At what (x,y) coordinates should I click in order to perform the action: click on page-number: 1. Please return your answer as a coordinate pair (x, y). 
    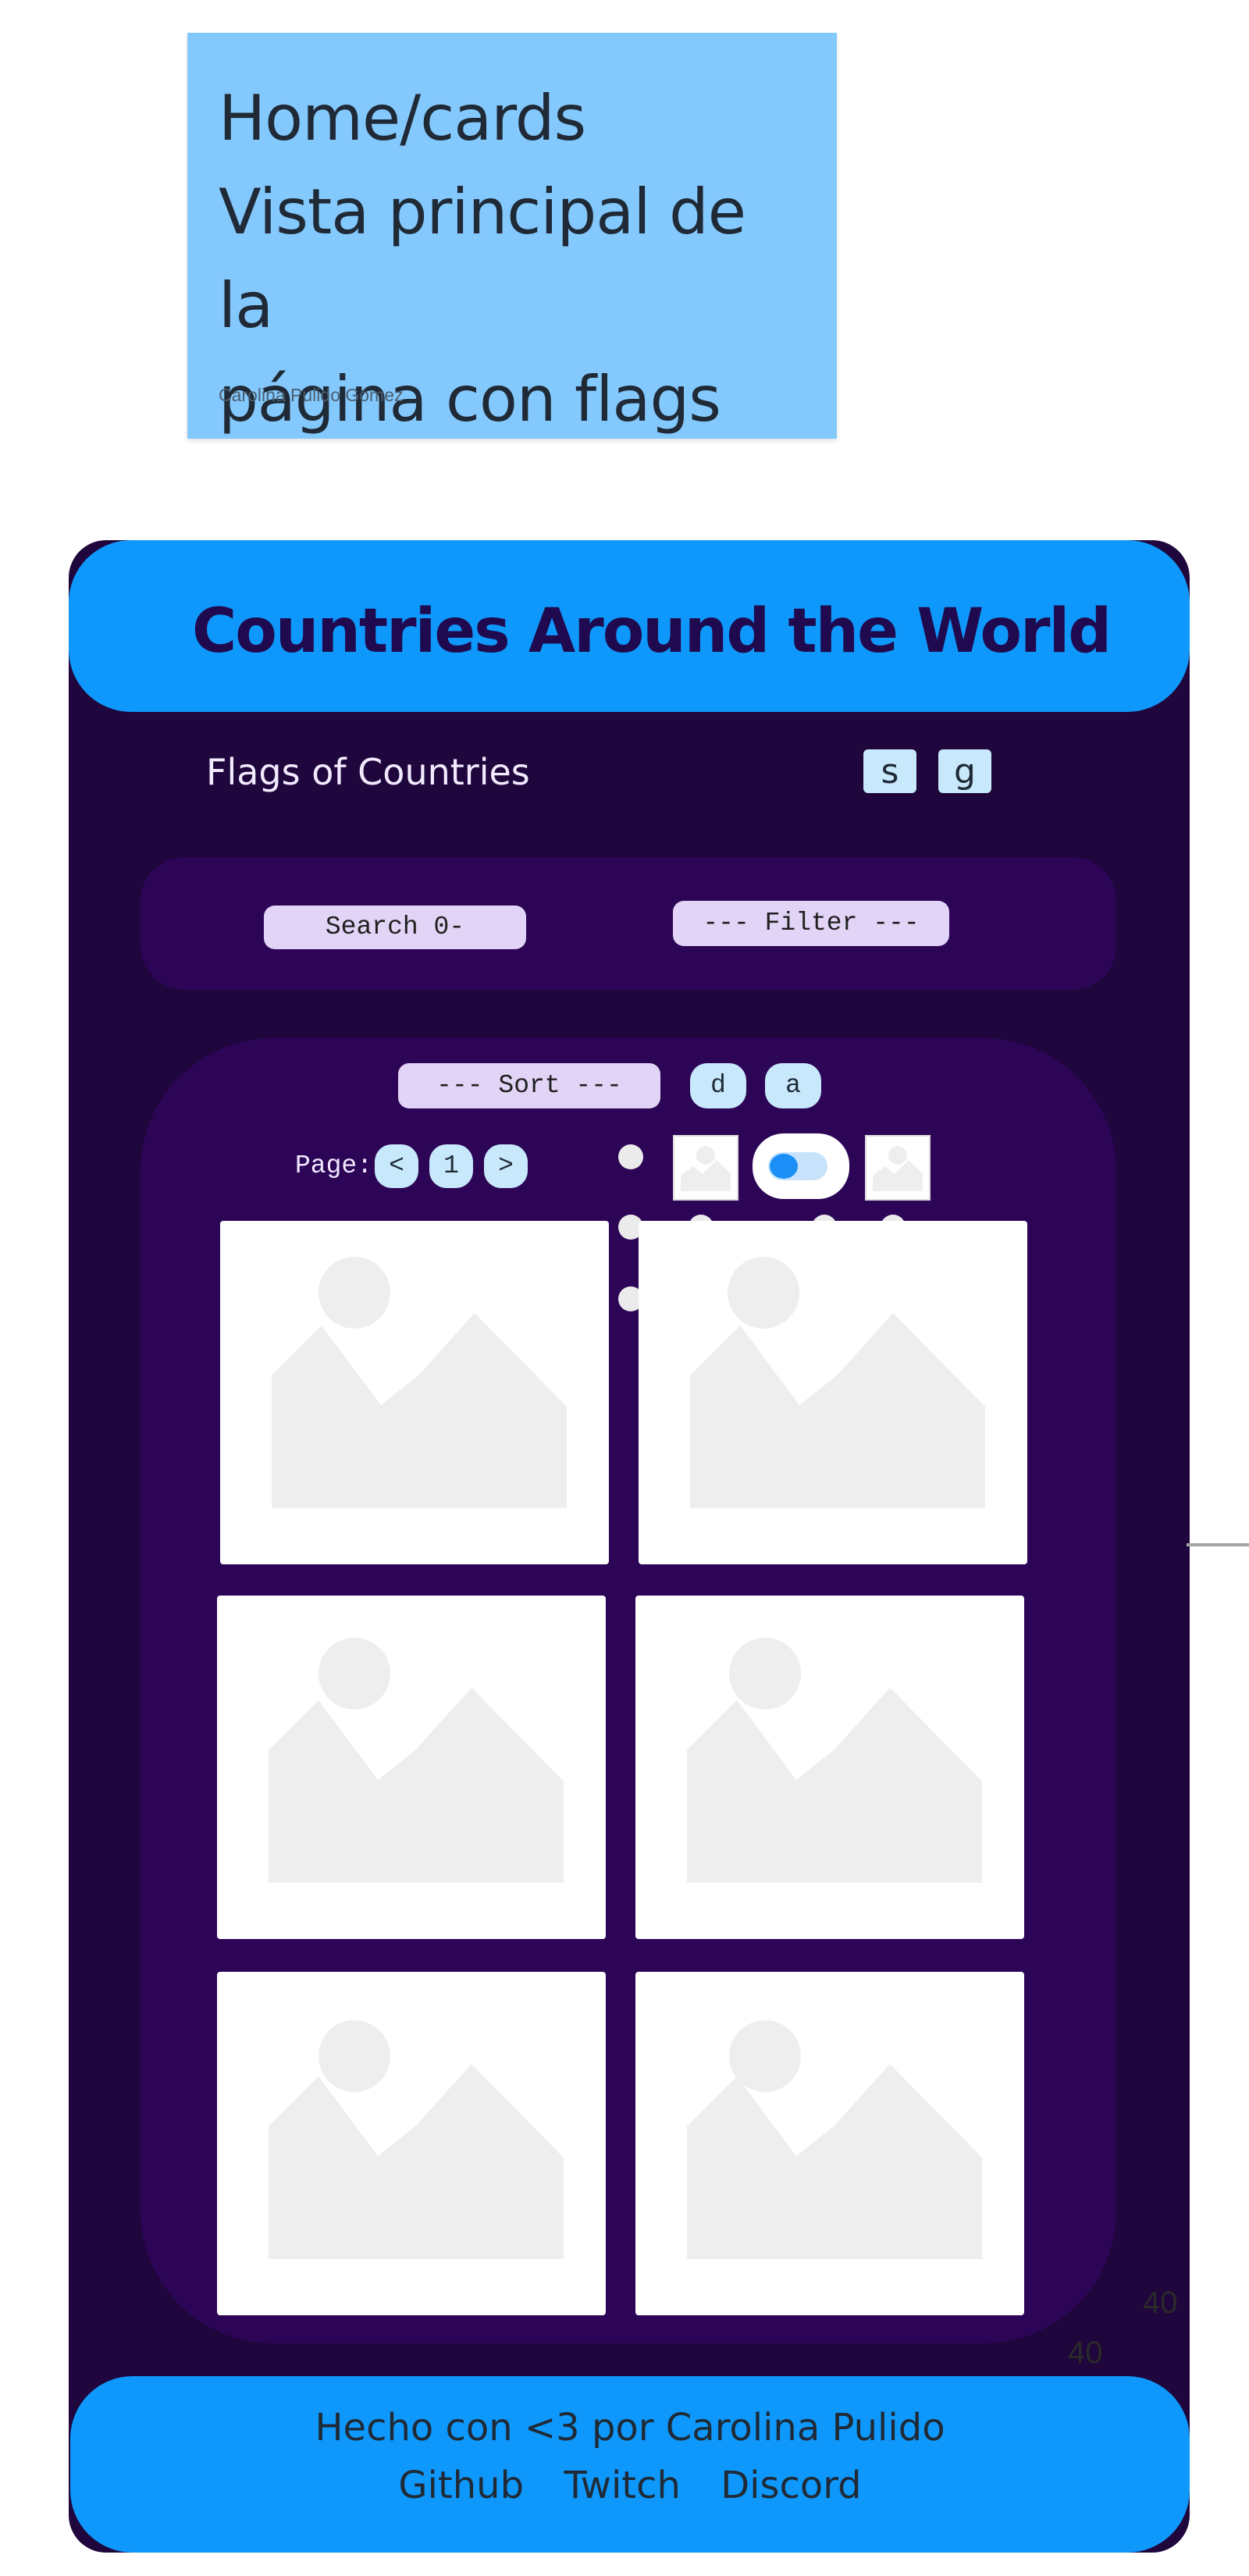
    Looking at the image, I should click on (451, 1166).